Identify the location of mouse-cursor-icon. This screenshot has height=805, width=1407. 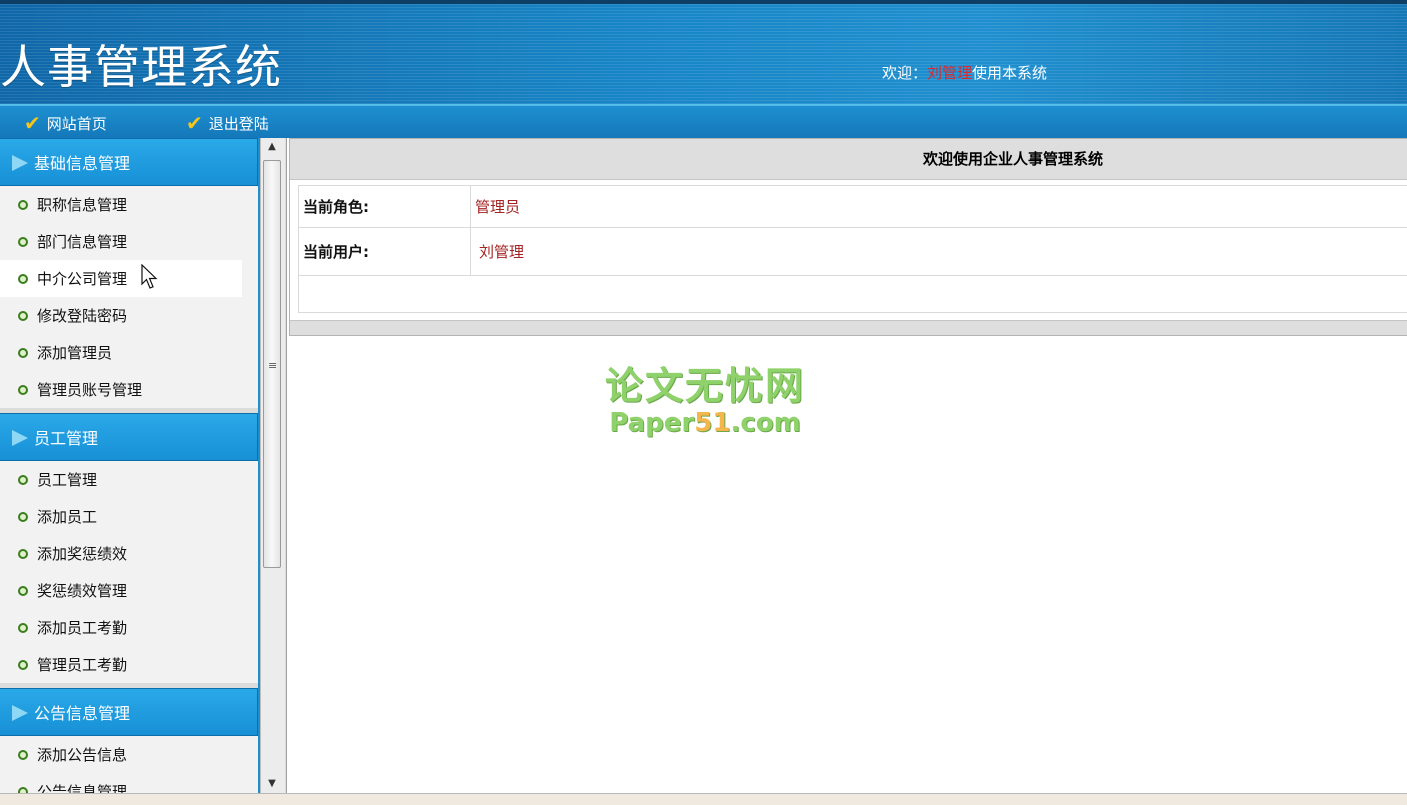
(150, 277).